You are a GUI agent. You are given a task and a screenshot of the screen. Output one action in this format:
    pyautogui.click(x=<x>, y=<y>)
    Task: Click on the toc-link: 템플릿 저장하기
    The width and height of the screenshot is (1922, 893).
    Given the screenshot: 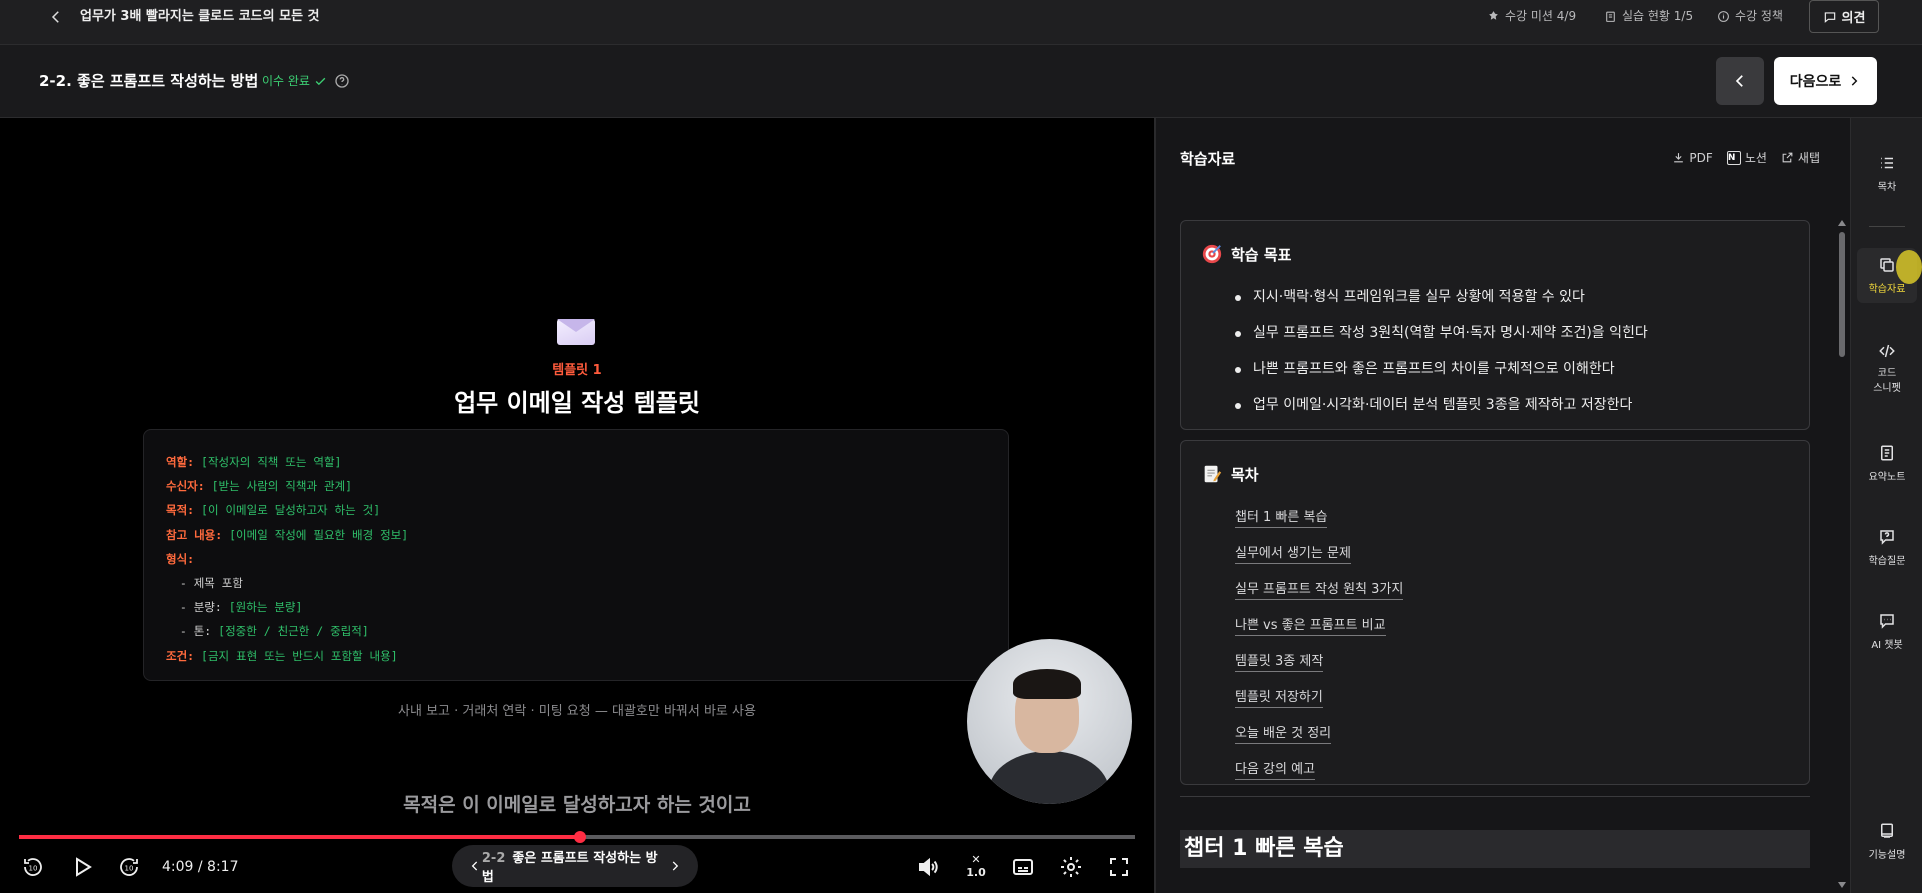 What is the action you would take?
    pyautogui.click(x=1279, y=699)
    